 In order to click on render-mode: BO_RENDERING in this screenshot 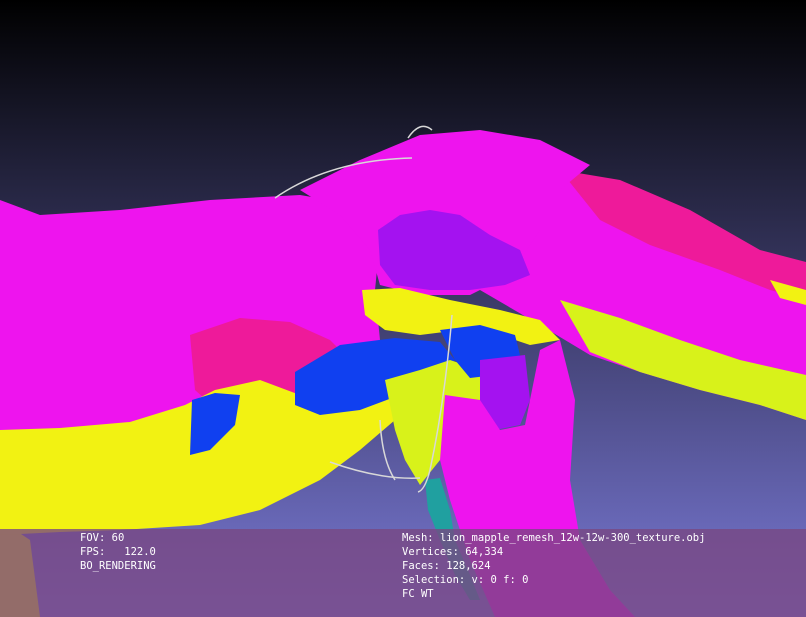, I will do `click(118, 566)`.